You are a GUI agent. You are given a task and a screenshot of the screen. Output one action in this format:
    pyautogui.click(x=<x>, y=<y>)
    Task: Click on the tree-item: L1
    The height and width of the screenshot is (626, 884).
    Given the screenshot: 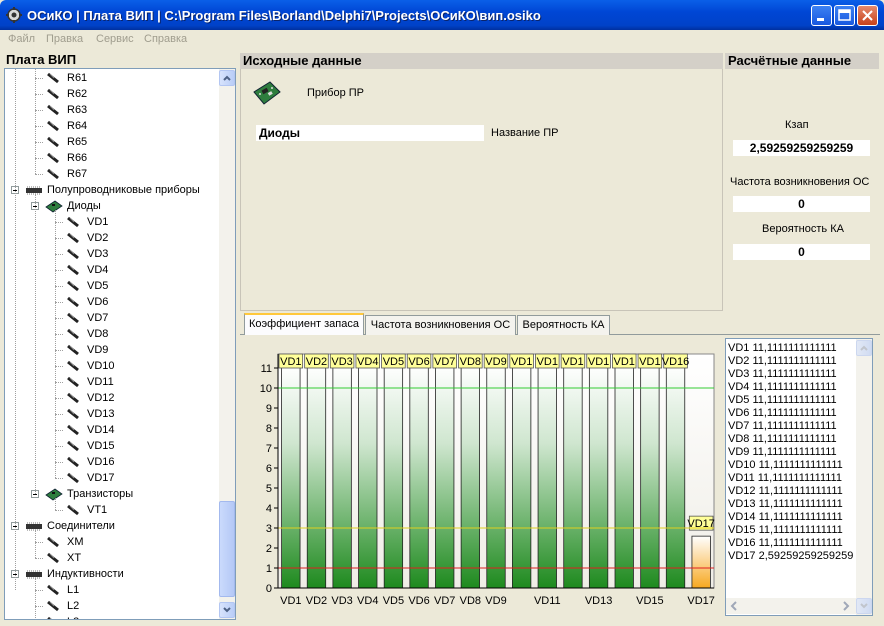 What is the action you would take?
    pyautogui.click(x=111, y=590)
    